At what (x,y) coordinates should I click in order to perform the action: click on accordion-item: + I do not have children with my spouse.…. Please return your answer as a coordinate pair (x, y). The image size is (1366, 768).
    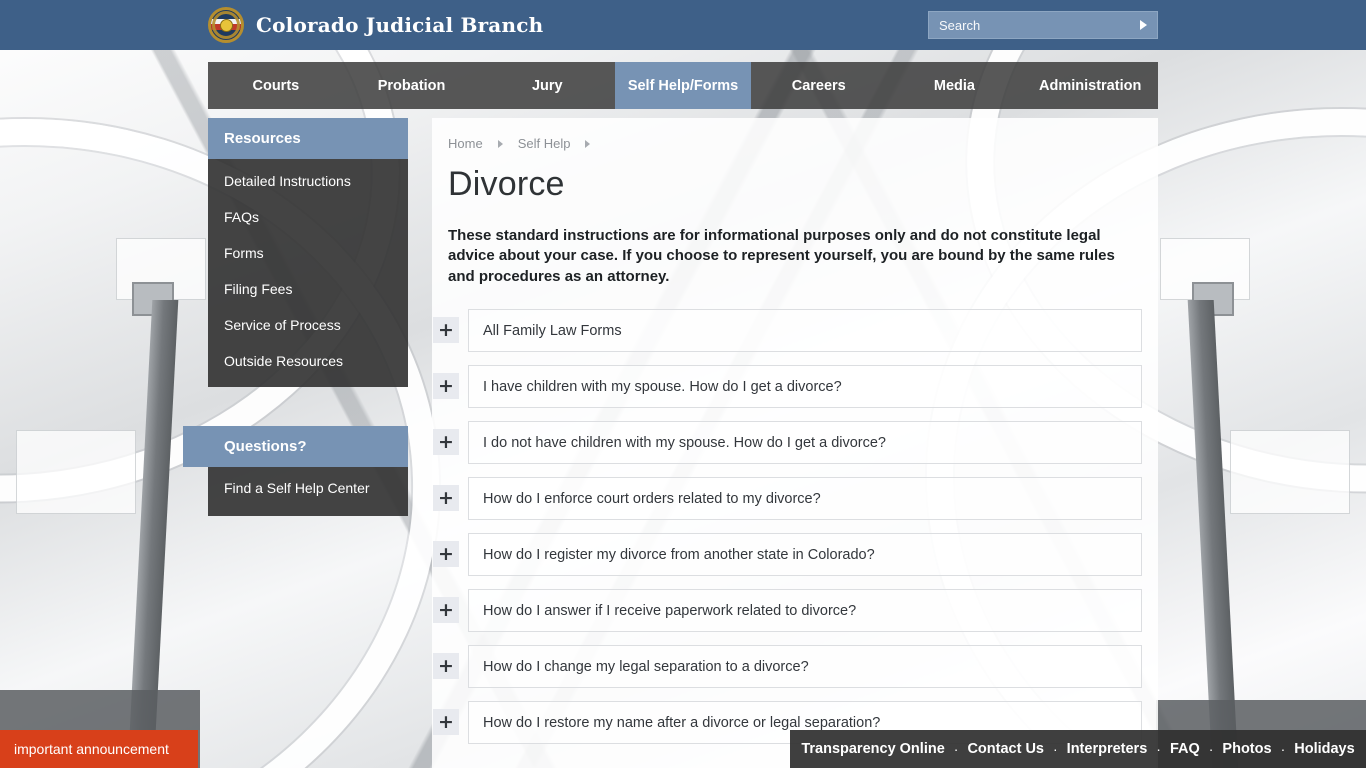
    Looking at the image, I should click on (787, 443).